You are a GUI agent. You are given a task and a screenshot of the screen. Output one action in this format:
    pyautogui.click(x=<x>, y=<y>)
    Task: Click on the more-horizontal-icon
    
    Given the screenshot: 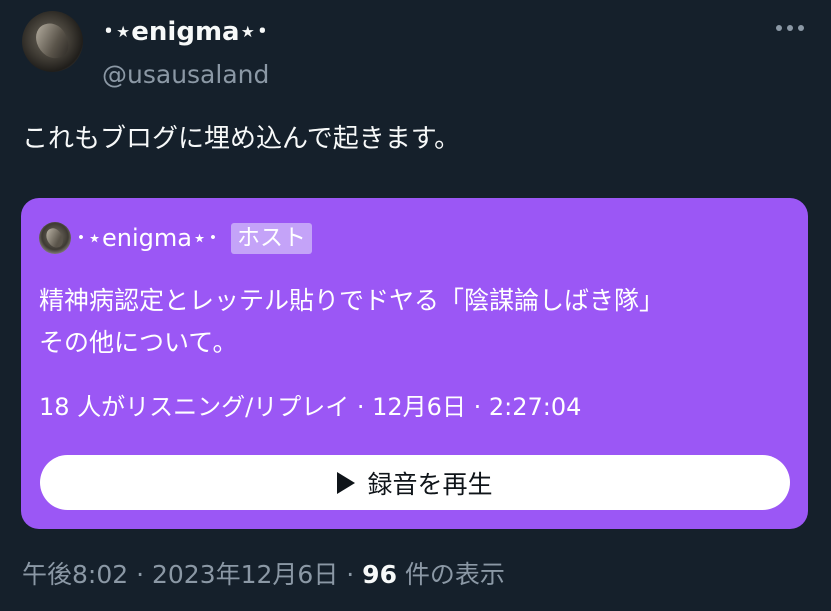 What is the action you would take?
    pyautogui.click(x=790, y=28)
    